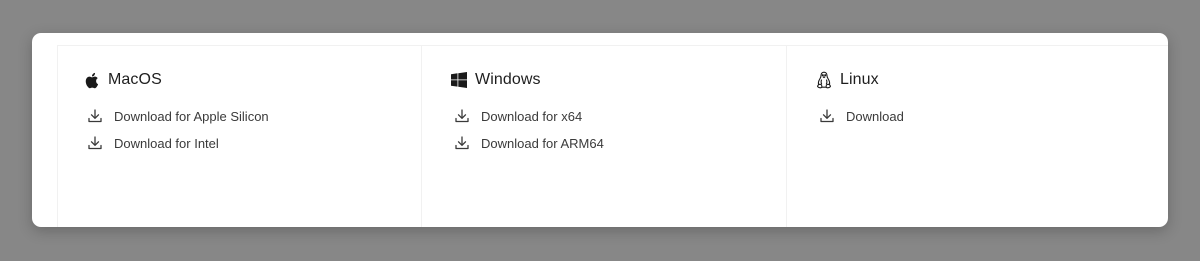 The width and height of the screenshot is (1200, 261). I want to click on download-x64-link: Download for x64, so click(527, 116).